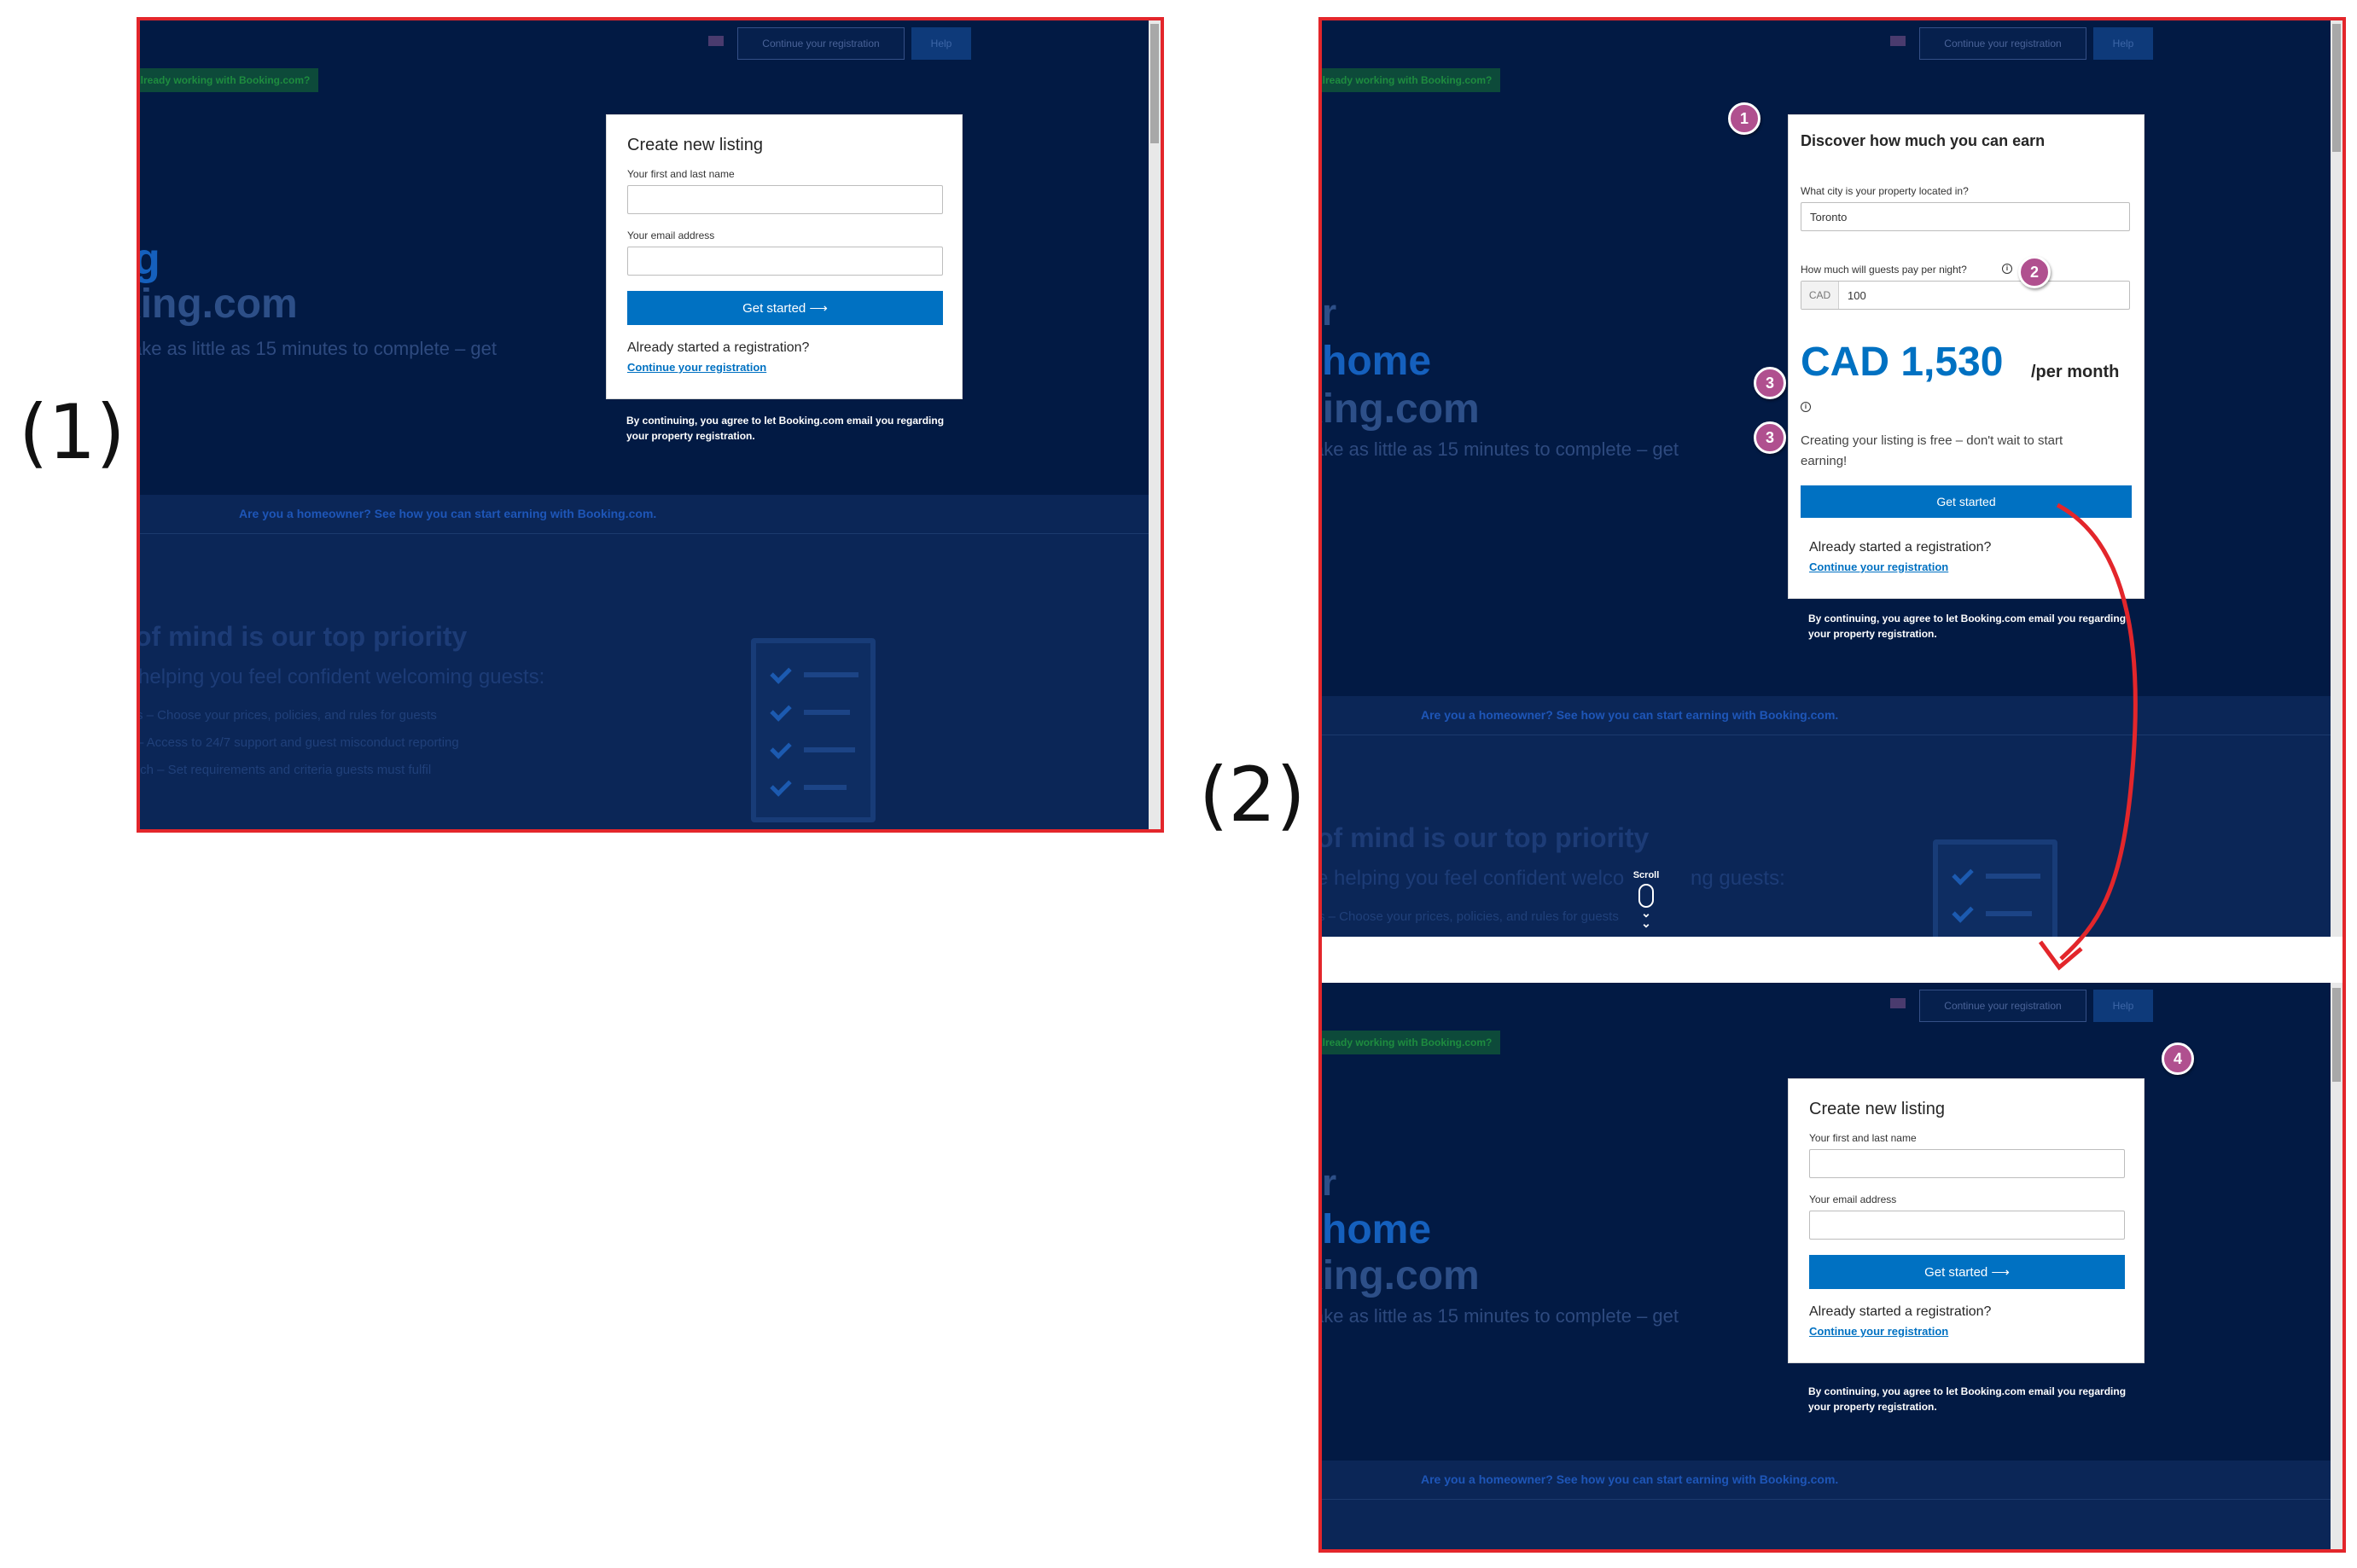  I want to click on hero-heading-line-1: g, so click(150, 259).